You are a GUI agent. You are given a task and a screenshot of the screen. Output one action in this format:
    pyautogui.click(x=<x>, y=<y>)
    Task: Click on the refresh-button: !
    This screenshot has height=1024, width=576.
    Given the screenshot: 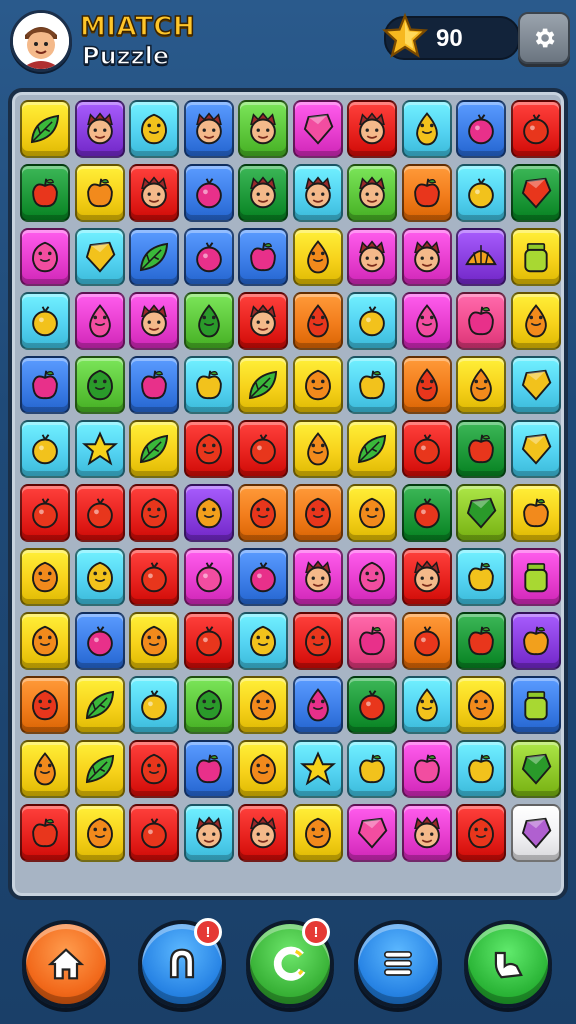 What is the action you would take?
    pyautogui.click(x=290, y=963)
    